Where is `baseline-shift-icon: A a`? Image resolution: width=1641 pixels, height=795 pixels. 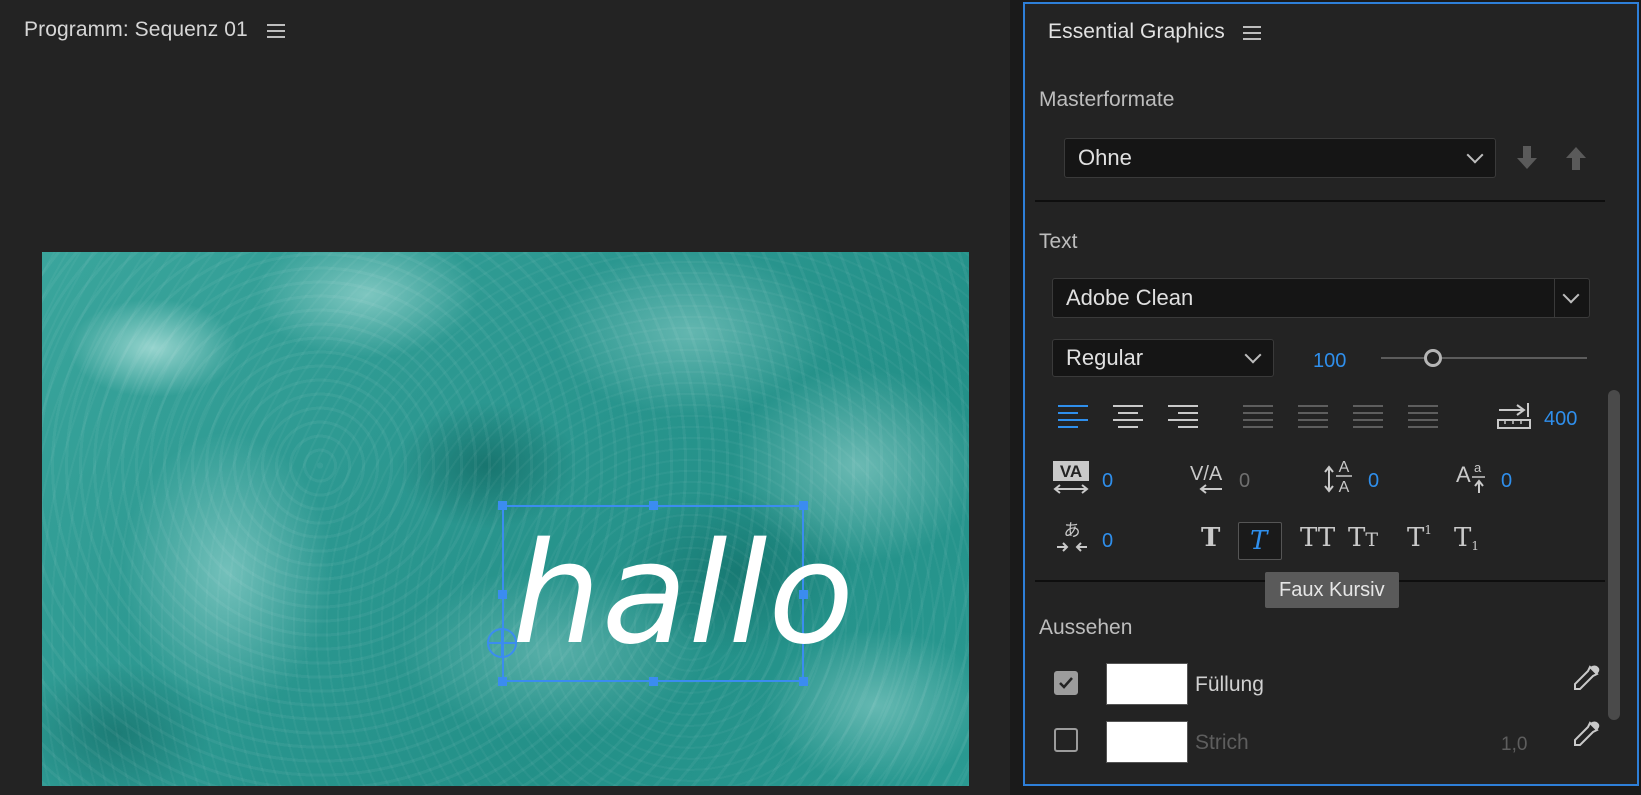
baseline-shift-icon: A a is located at coordinates (1470, 476).